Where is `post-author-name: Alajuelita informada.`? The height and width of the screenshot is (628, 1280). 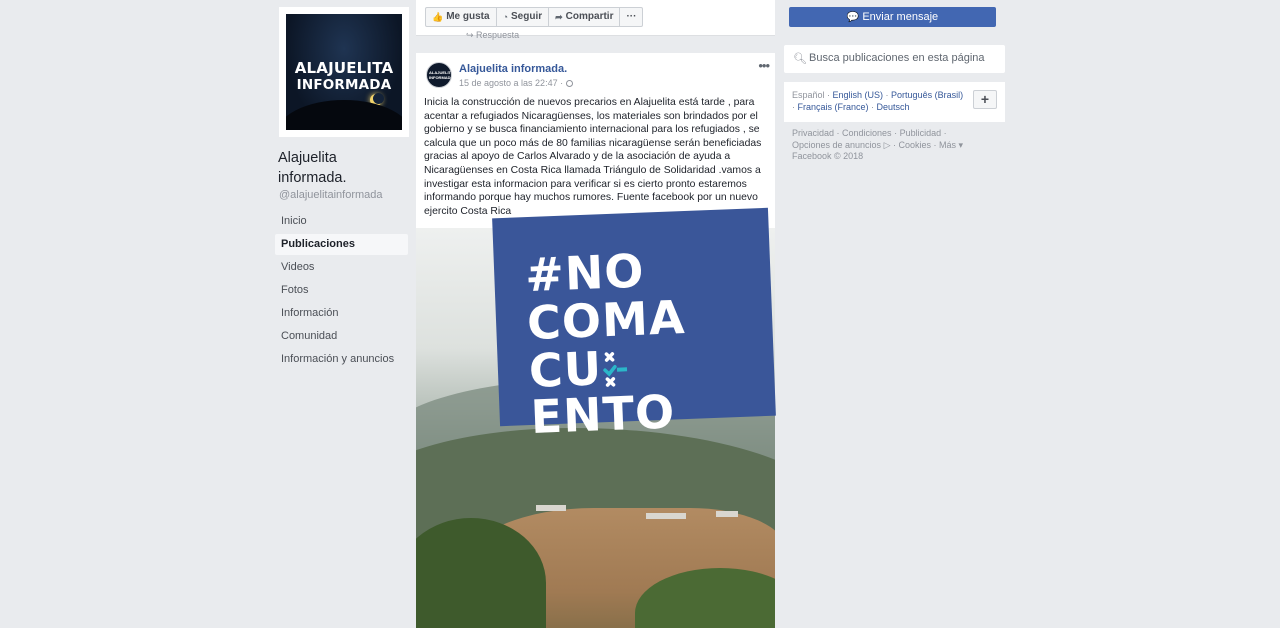
post-author-name: Alajuelita informada. is located at coordinates (513, 69).